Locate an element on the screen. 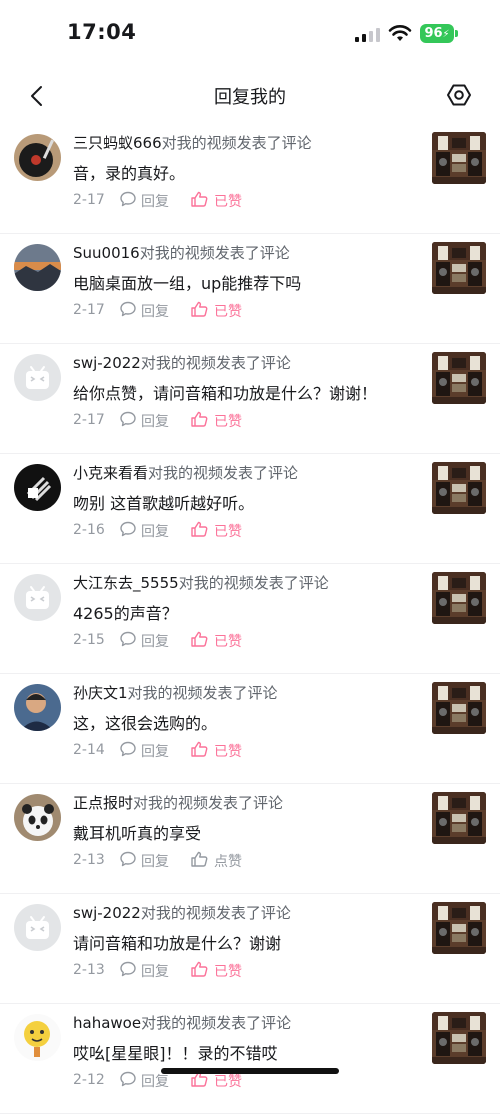 Image resolution: width=500 pixels, height=1114 pixels. comment-date: 2-14 is located at coordinates (89, 750).